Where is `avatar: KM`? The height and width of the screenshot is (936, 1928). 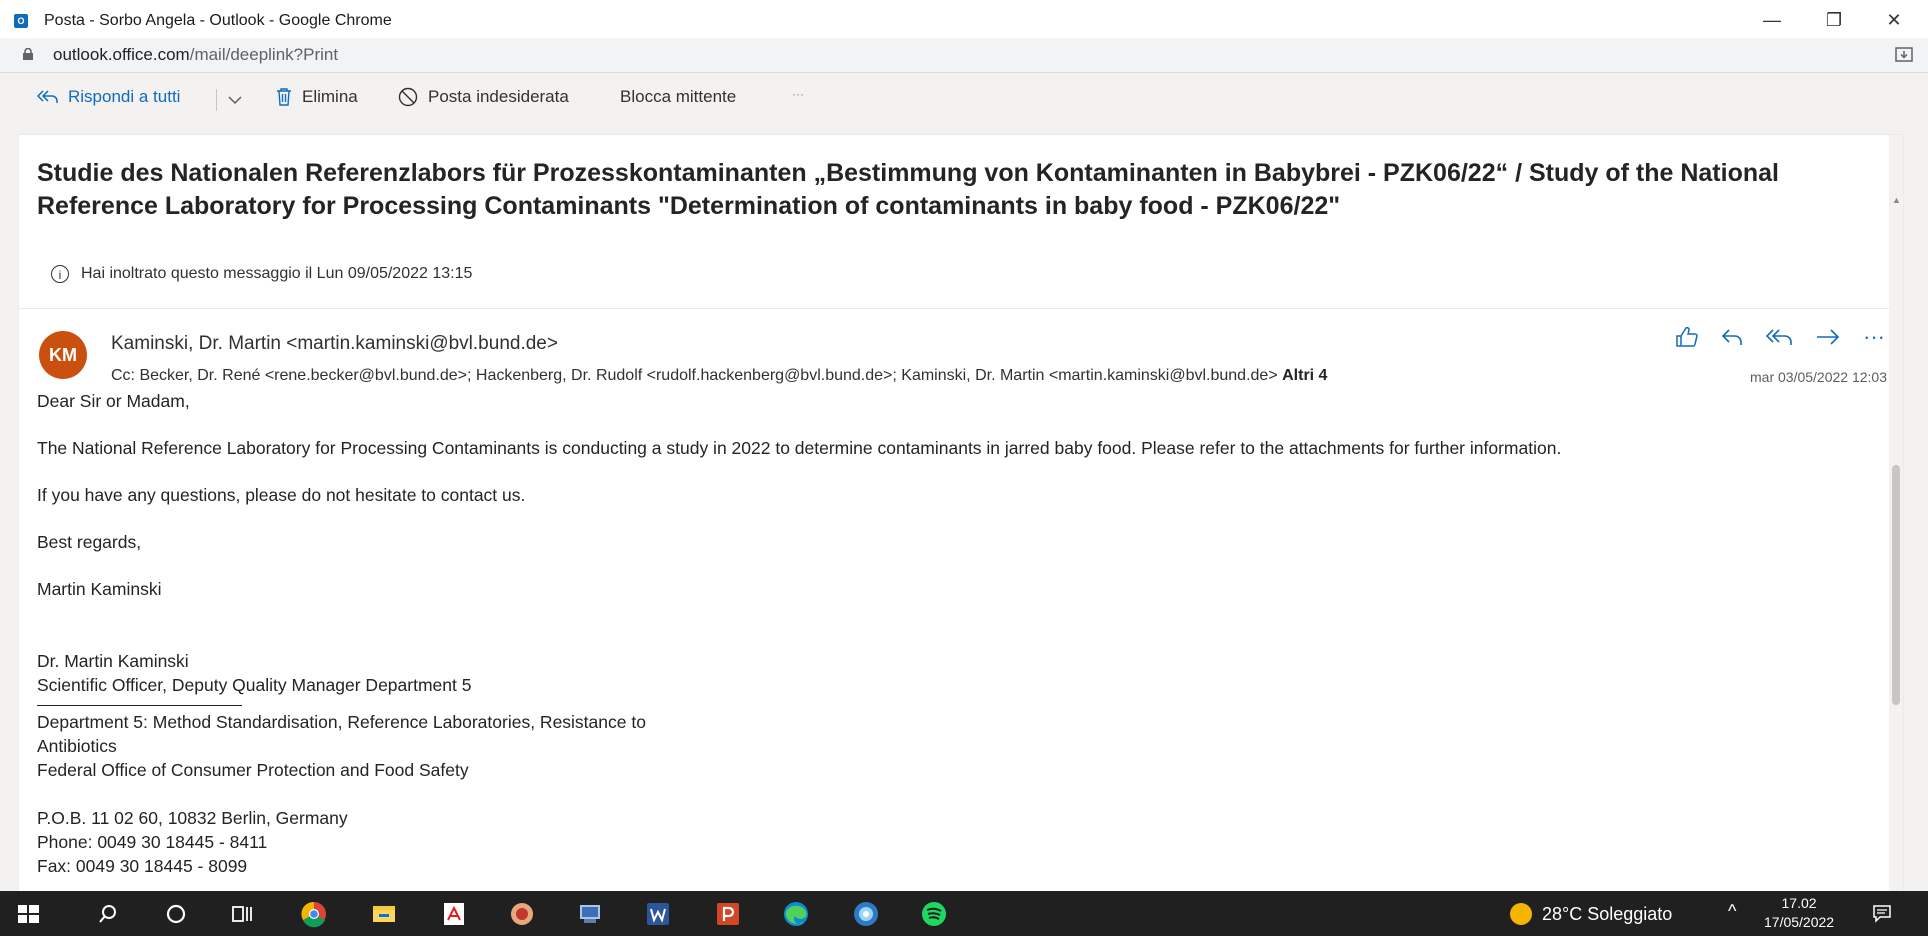
avatar: KM is located at coordinates (63, 355).